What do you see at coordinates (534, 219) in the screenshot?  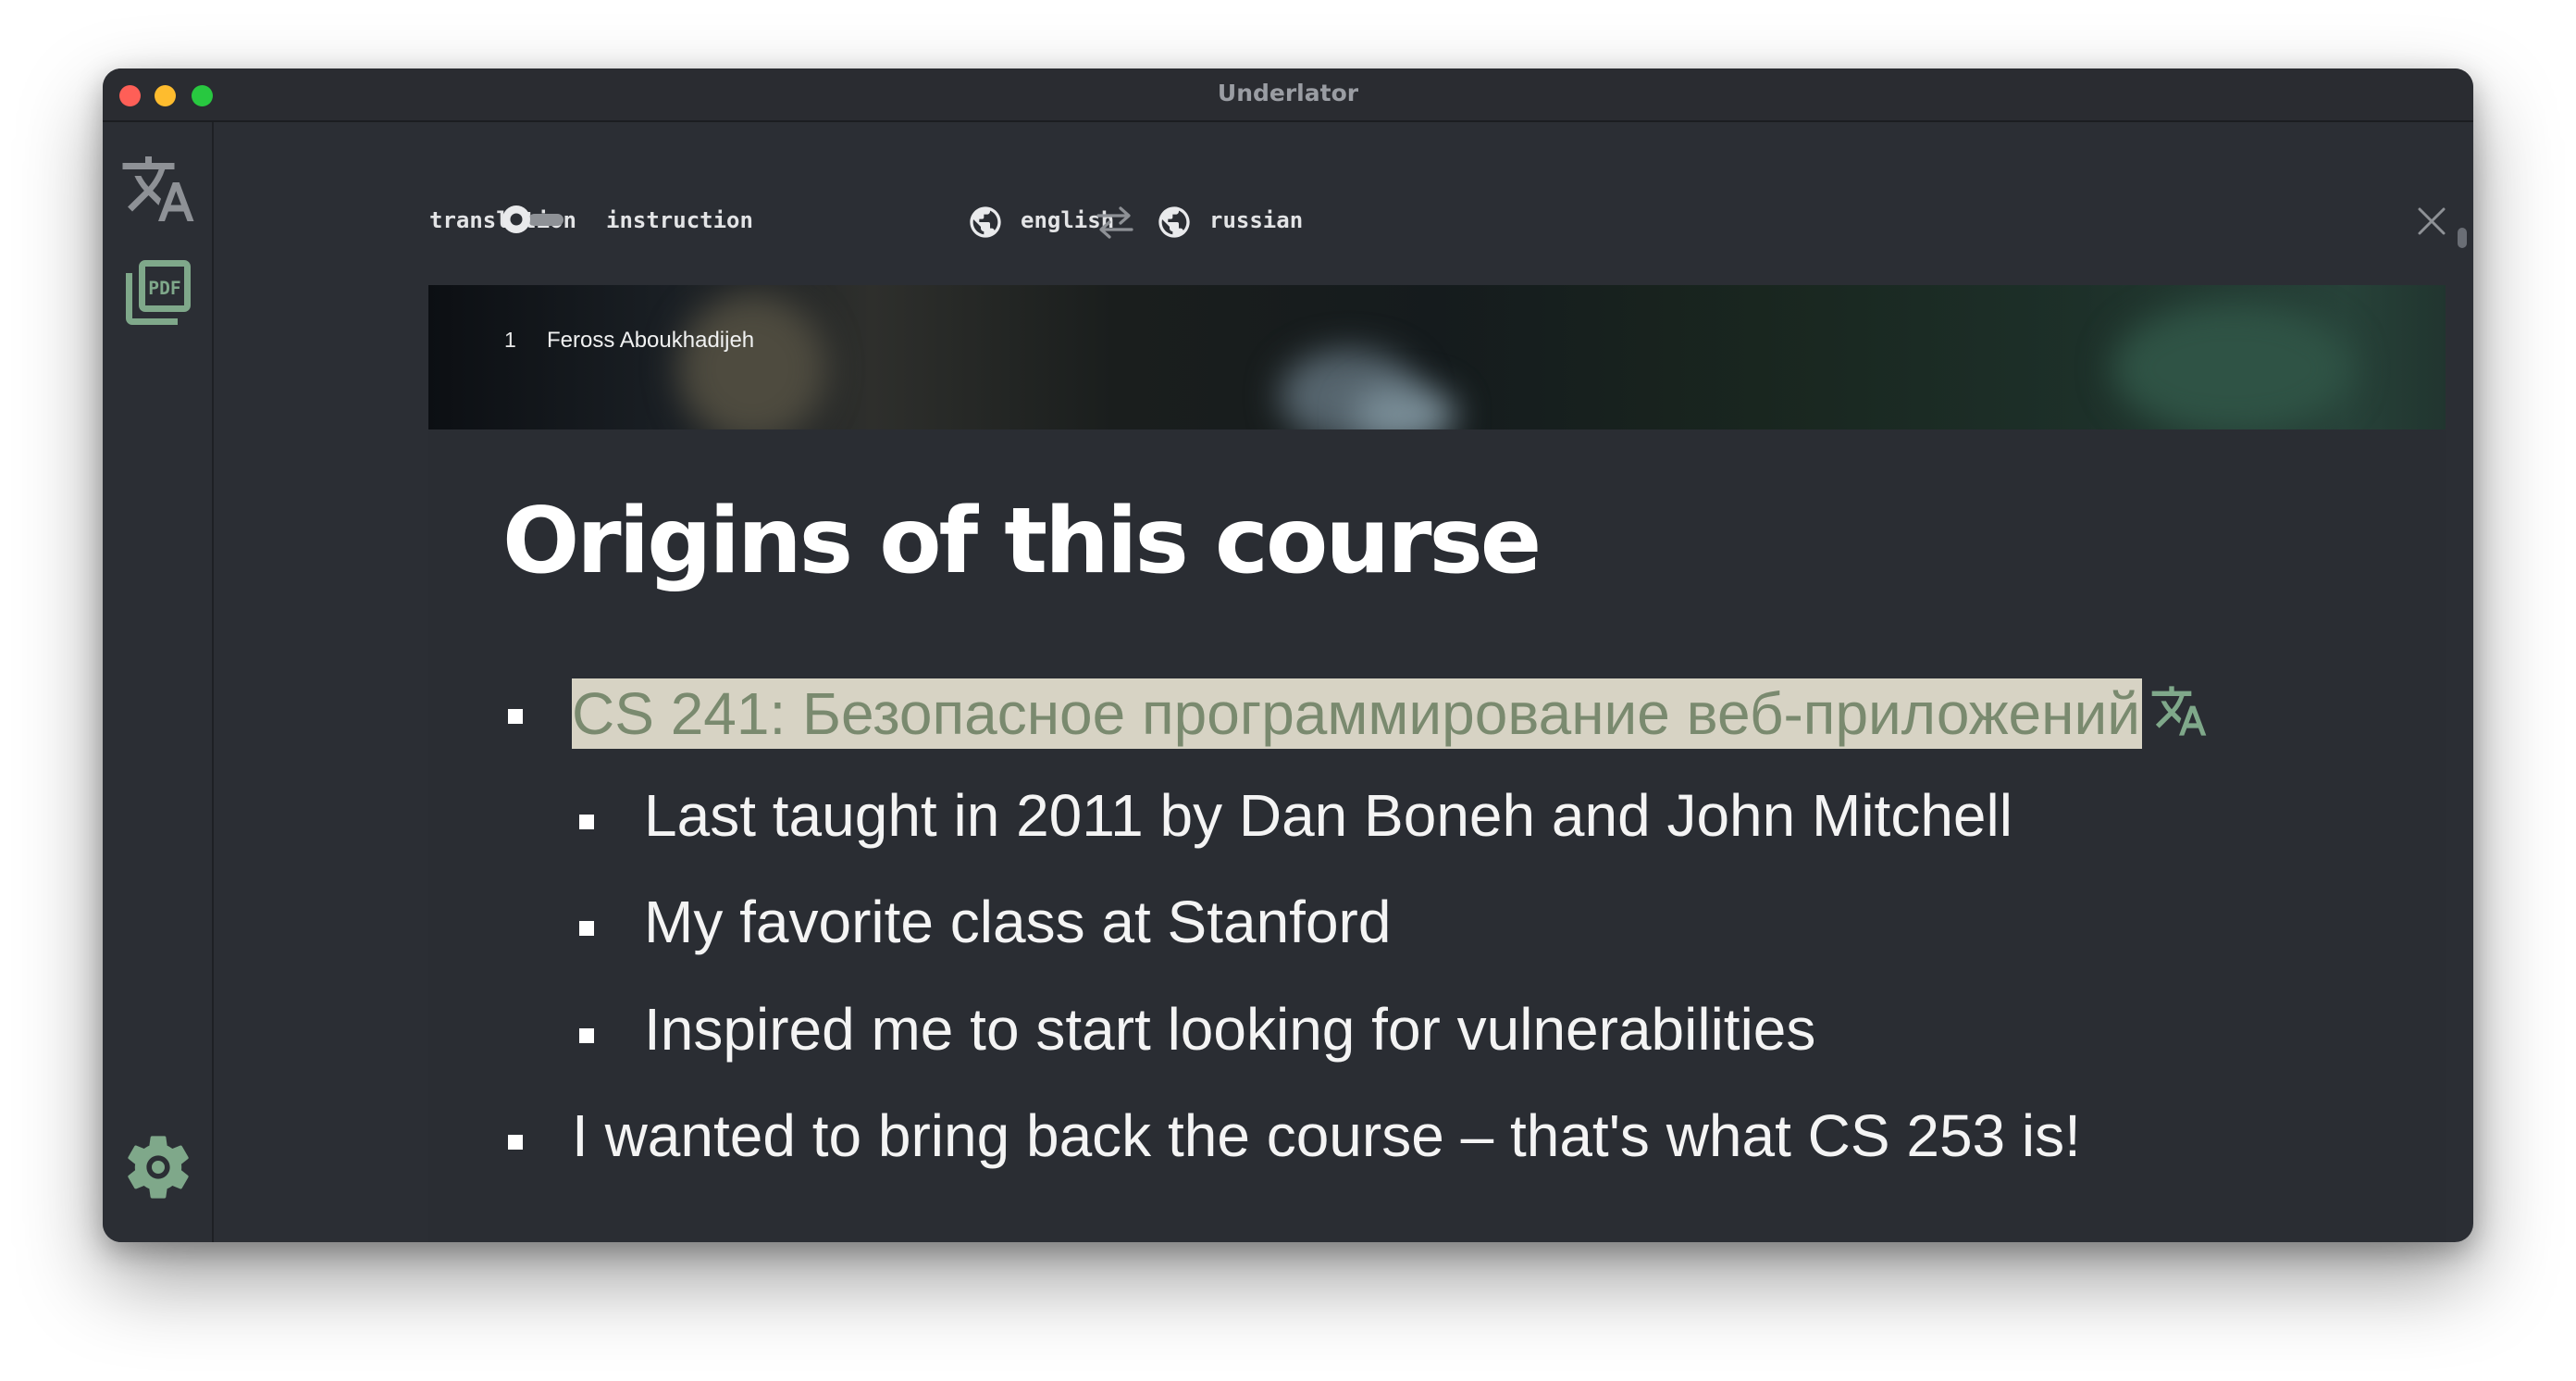 I see `mode-toggle` at bounding box center [534, 219].